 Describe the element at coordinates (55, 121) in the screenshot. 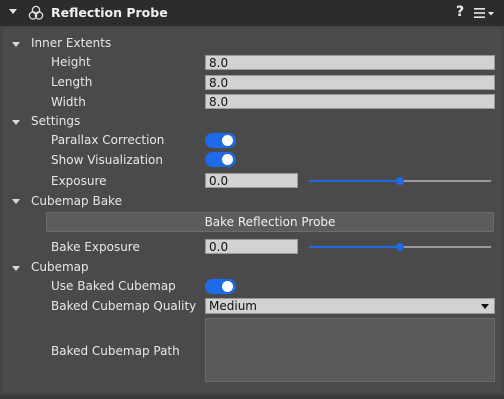

I see `settings-title: Settings` at that location.